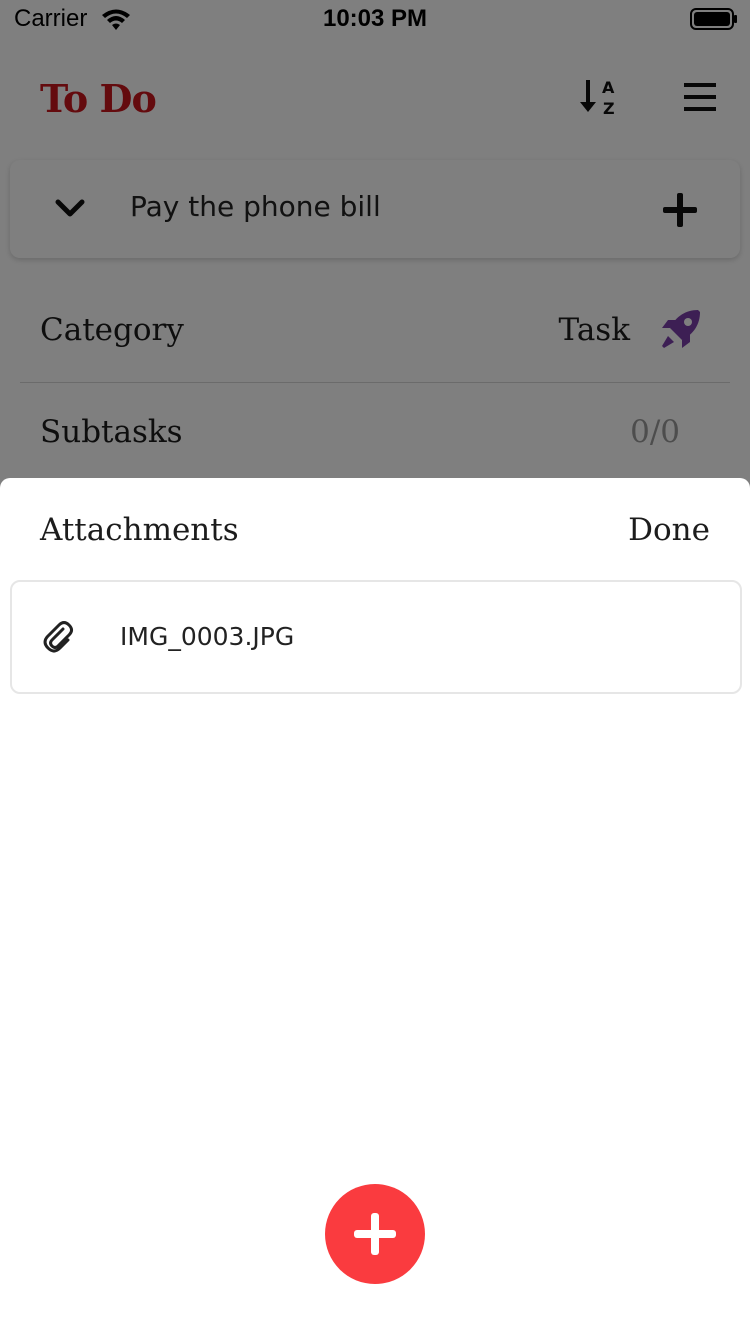  Describe the element at coordinates (58, 637) in the screenshot. I see `paperclip-icon` at that location.